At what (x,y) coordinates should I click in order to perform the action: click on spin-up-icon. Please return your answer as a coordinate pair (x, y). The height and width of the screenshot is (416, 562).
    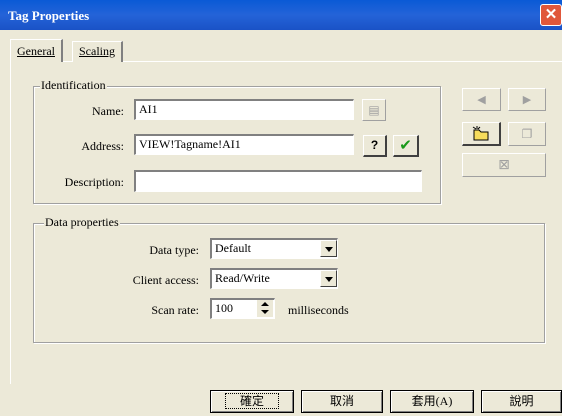
    Looking at the image, I should click on (265, 304).